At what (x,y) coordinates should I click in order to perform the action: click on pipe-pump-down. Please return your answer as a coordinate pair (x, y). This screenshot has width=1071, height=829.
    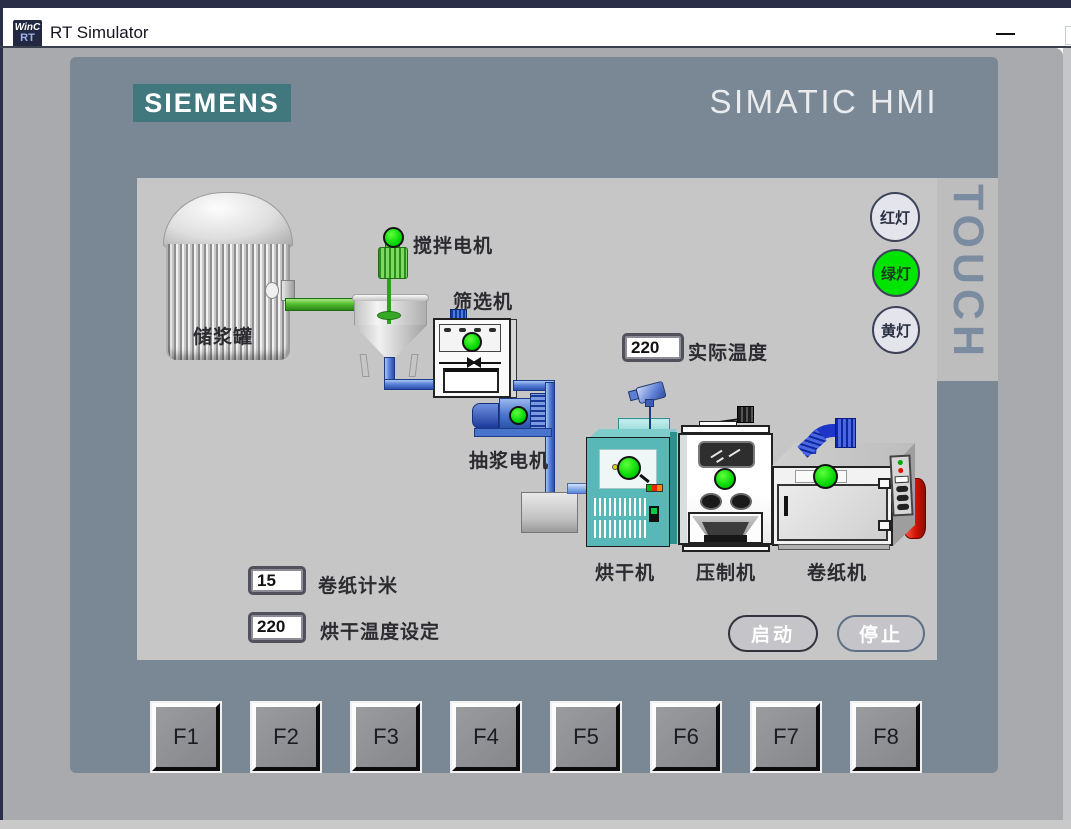
    Looking at the image, I should click on (550, 438).